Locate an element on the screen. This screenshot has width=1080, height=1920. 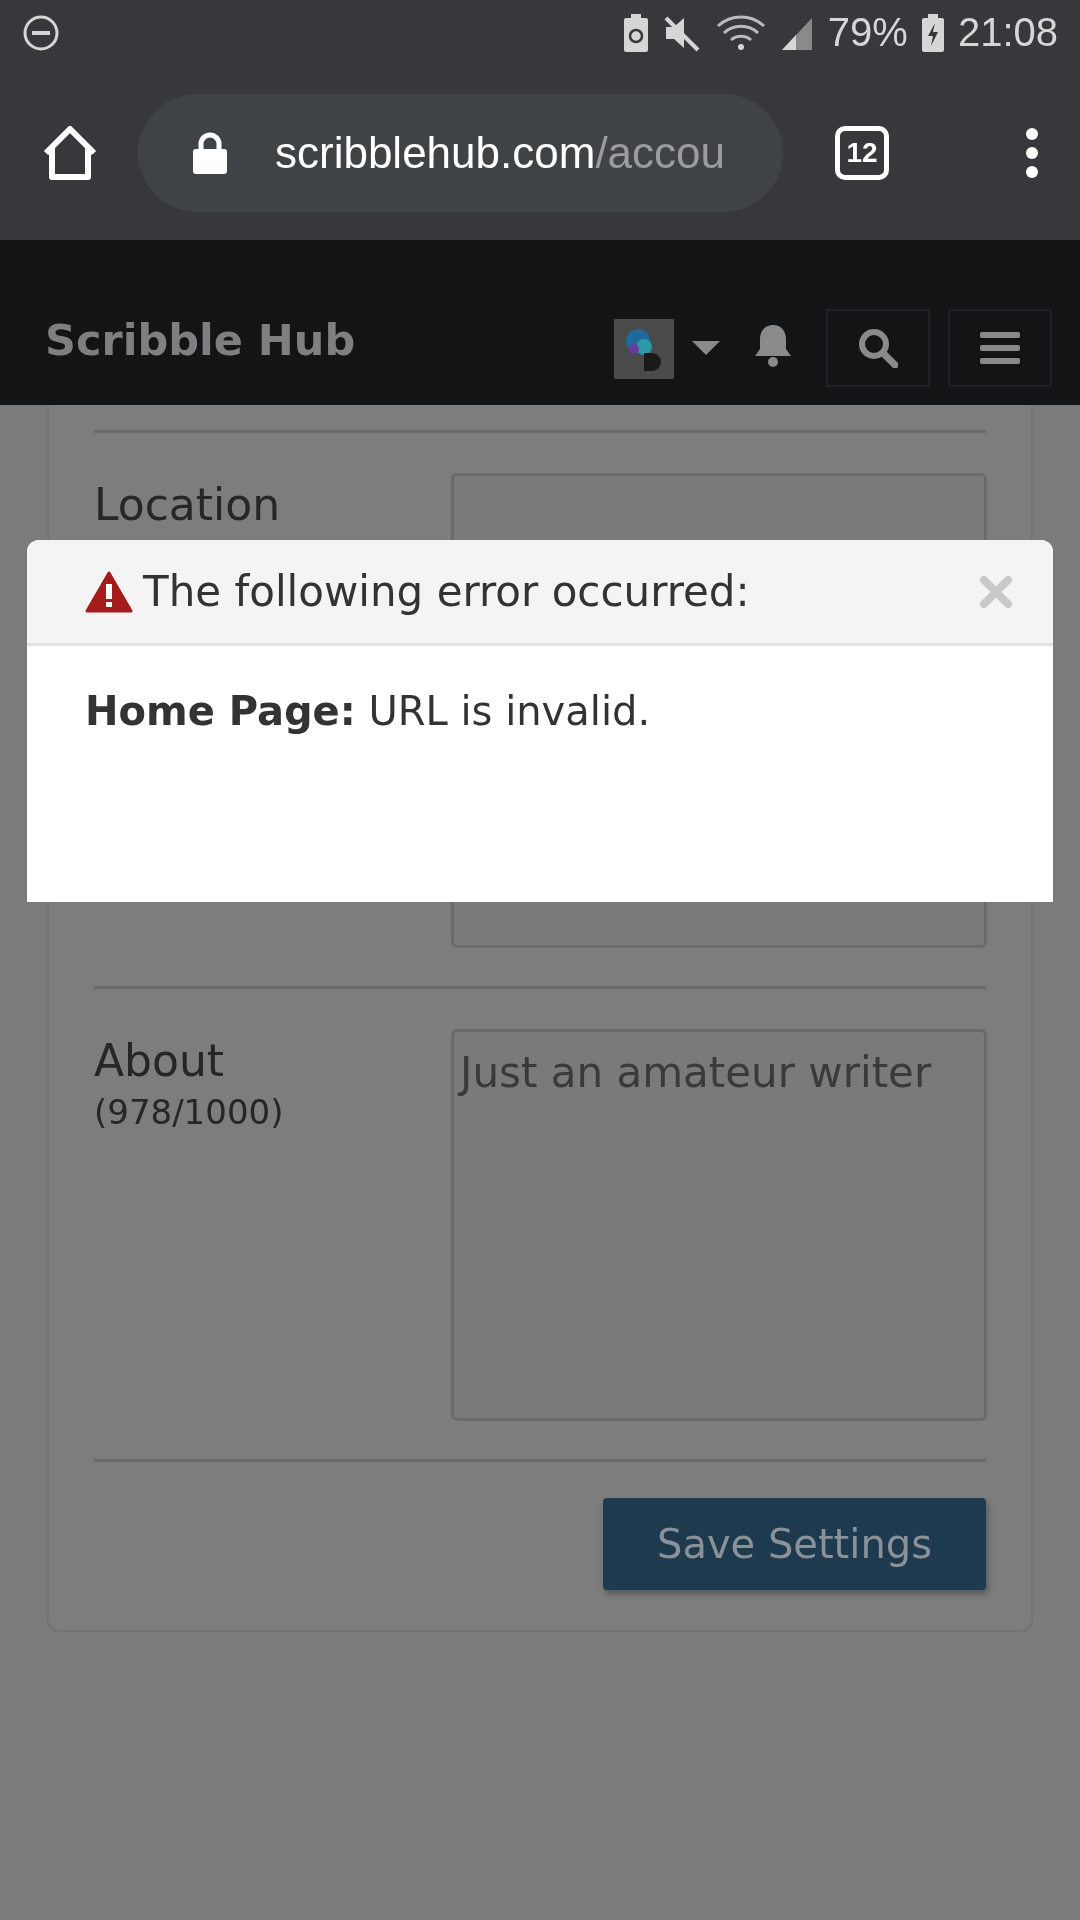
do-not-disturb-icon is located at coordinates (41, 32).